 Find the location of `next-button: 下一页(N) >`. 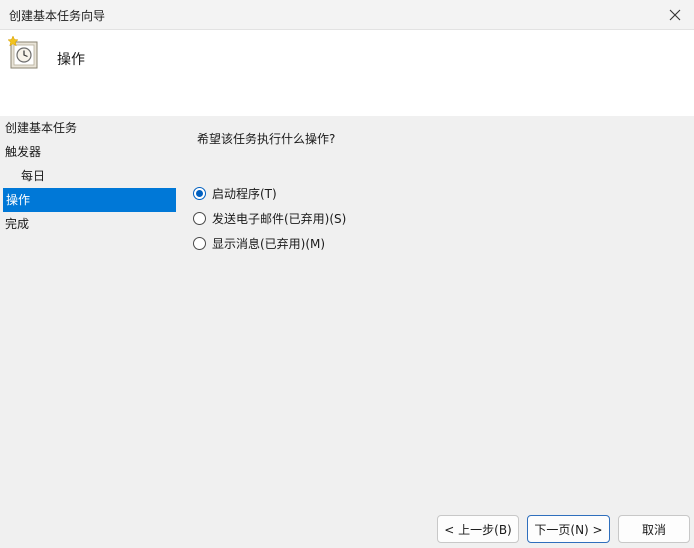

next-button: 下一页(N) > is located at coordinates (568, 529).